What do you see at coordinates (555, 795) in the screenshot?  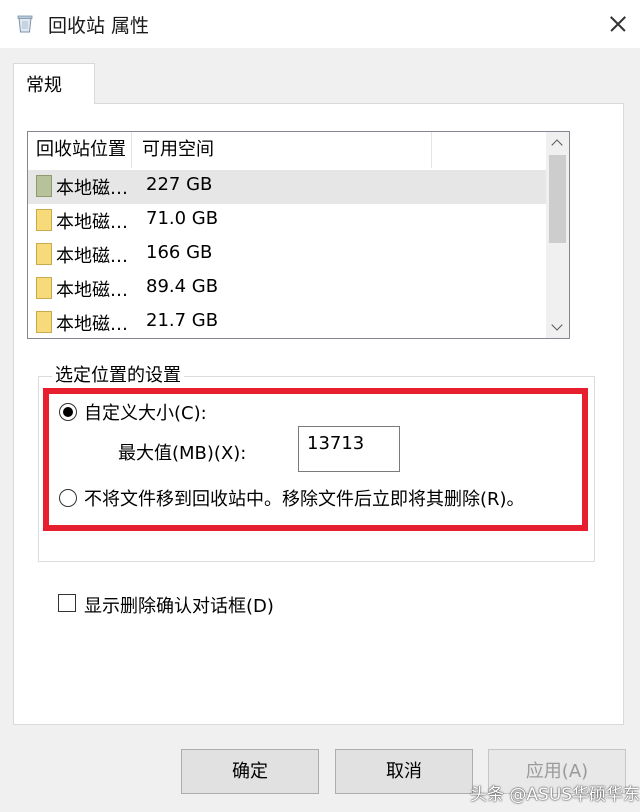 I see `watermark: 头条 @ASUS华硕华东` at bounding box center [555, 795].